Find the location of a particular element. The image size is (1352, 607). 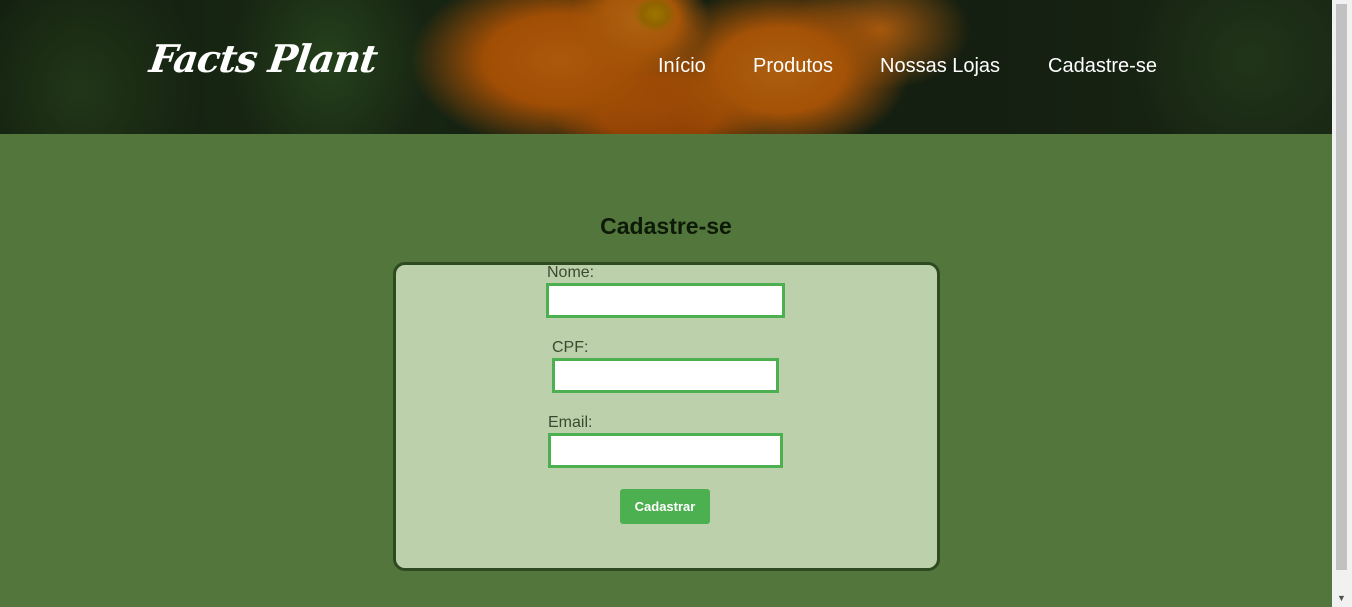

nav-link-produtos: Produtos is located at coordinates (793, 66).